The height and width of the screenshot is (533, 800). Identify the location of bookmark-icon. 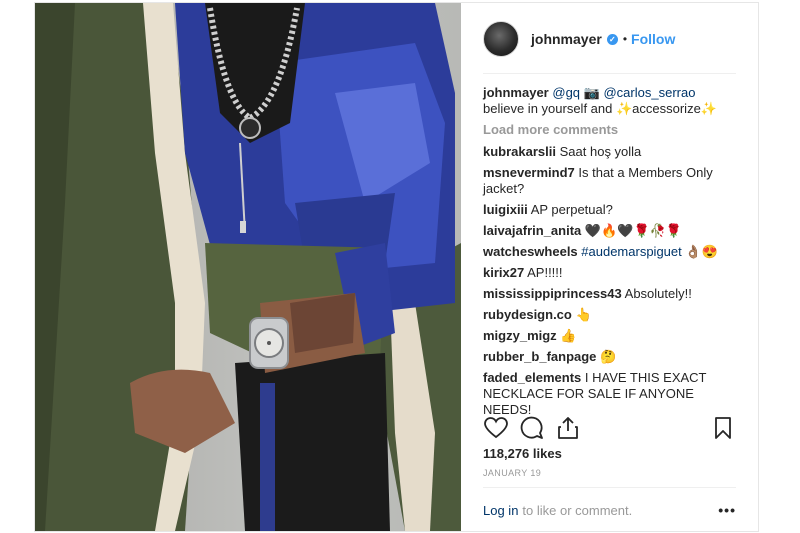
(723, 428).